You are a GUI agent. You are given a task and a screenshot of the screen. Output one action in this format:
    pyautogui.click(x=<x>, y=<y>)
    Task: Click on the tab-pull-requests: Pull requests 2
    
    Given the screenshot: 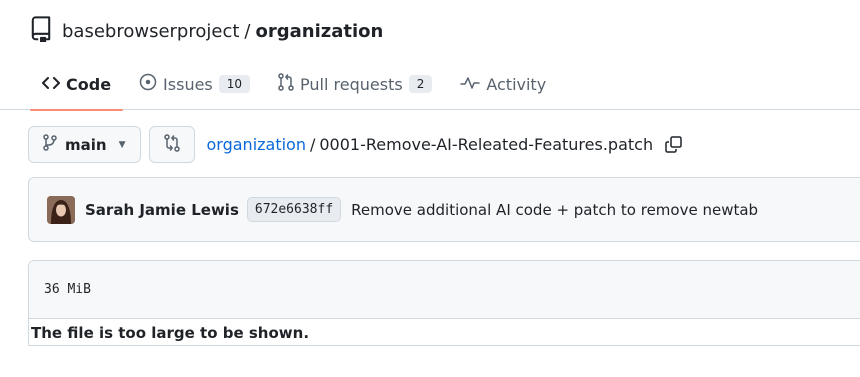 What is the action you would take?
    pyautogui.click(x=355, y=84)
    